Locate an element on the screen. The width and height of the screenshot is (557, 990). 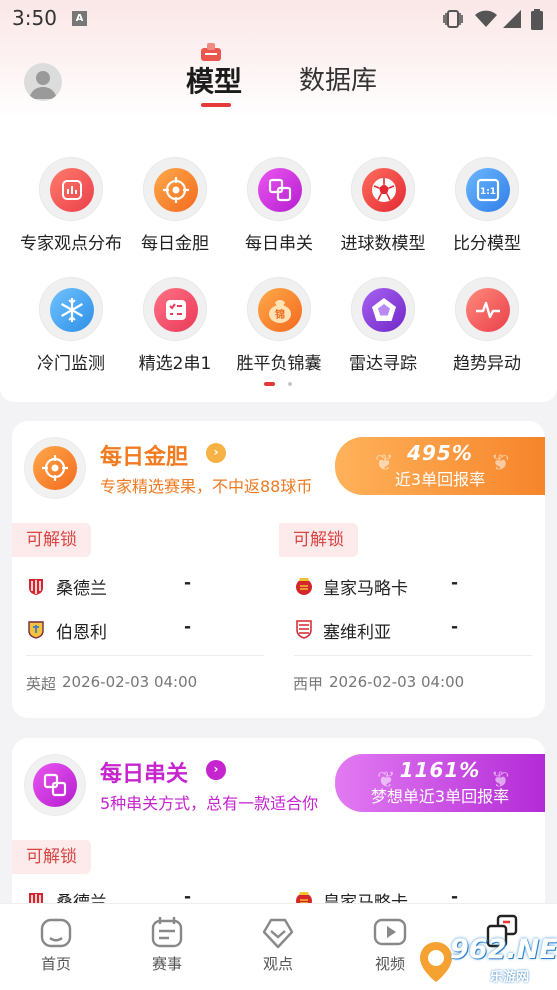
nav-label: 首页 is located at coordinates (55, 964).